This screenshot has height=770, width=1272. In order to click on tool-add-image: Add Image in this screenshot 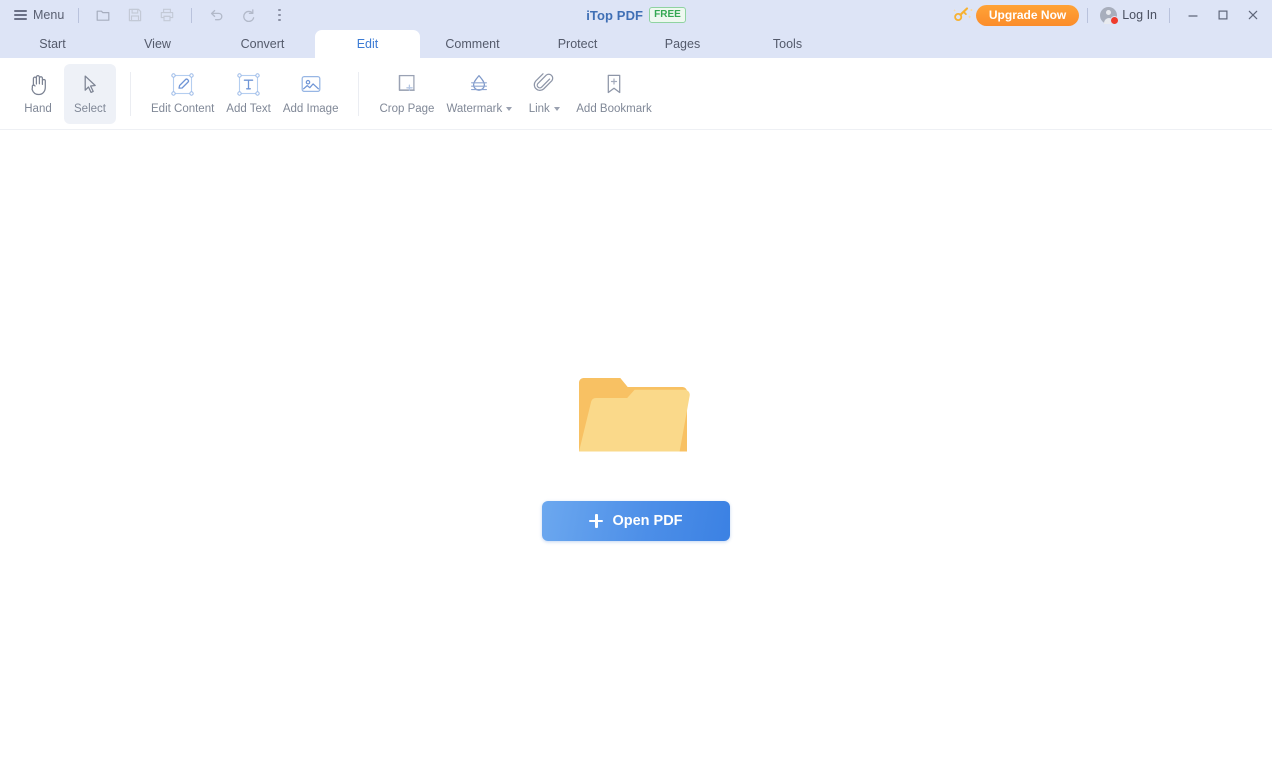, I will do `click(311, 94)`.